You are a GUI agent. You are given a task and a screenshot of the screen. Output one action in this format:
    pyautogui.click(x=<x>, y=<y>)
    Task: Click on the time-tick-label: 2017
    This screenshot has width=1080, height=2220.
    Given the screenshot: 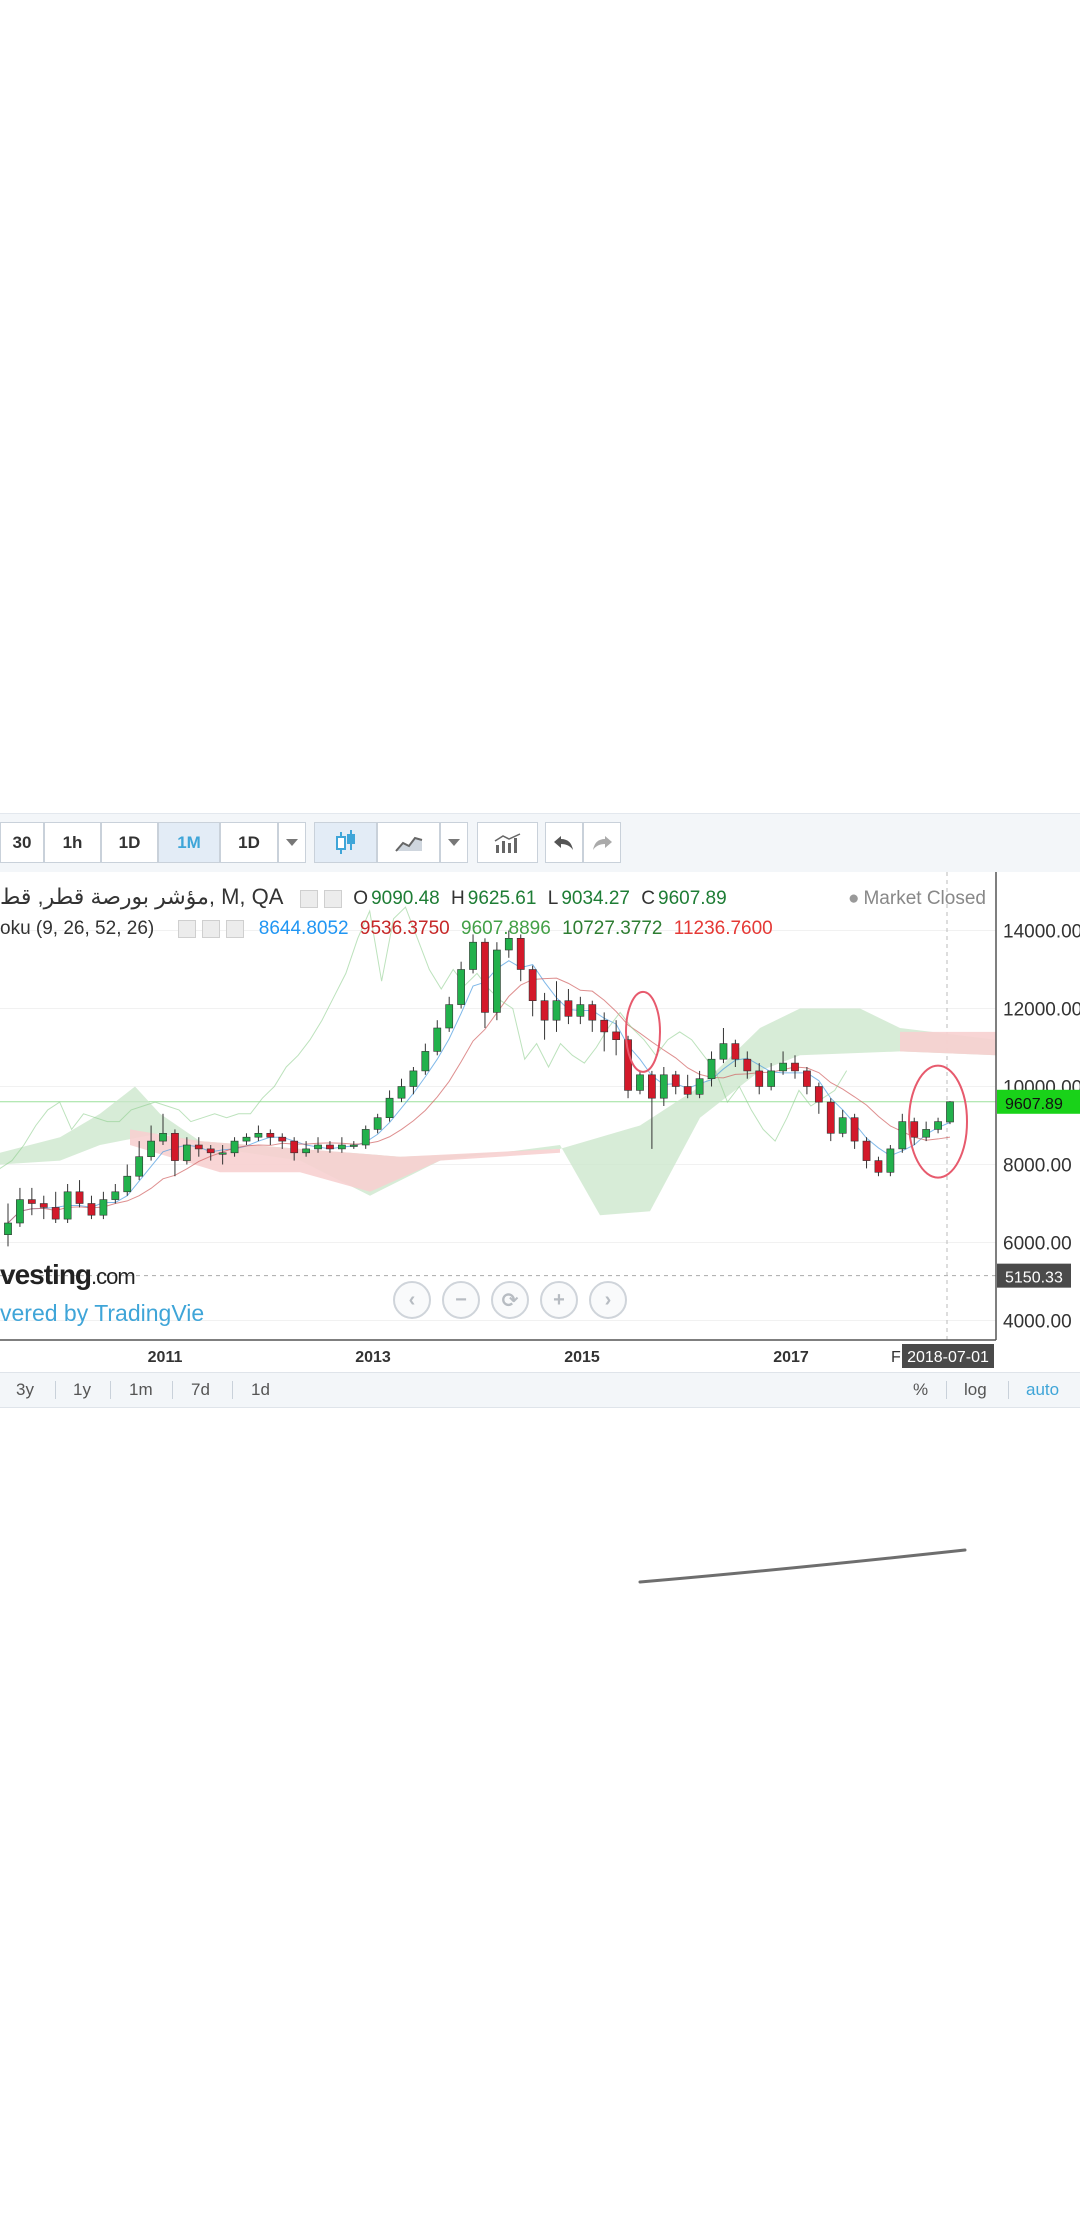 What is the action you would take?
    pyautogui.click(x=791, y=1357)
    